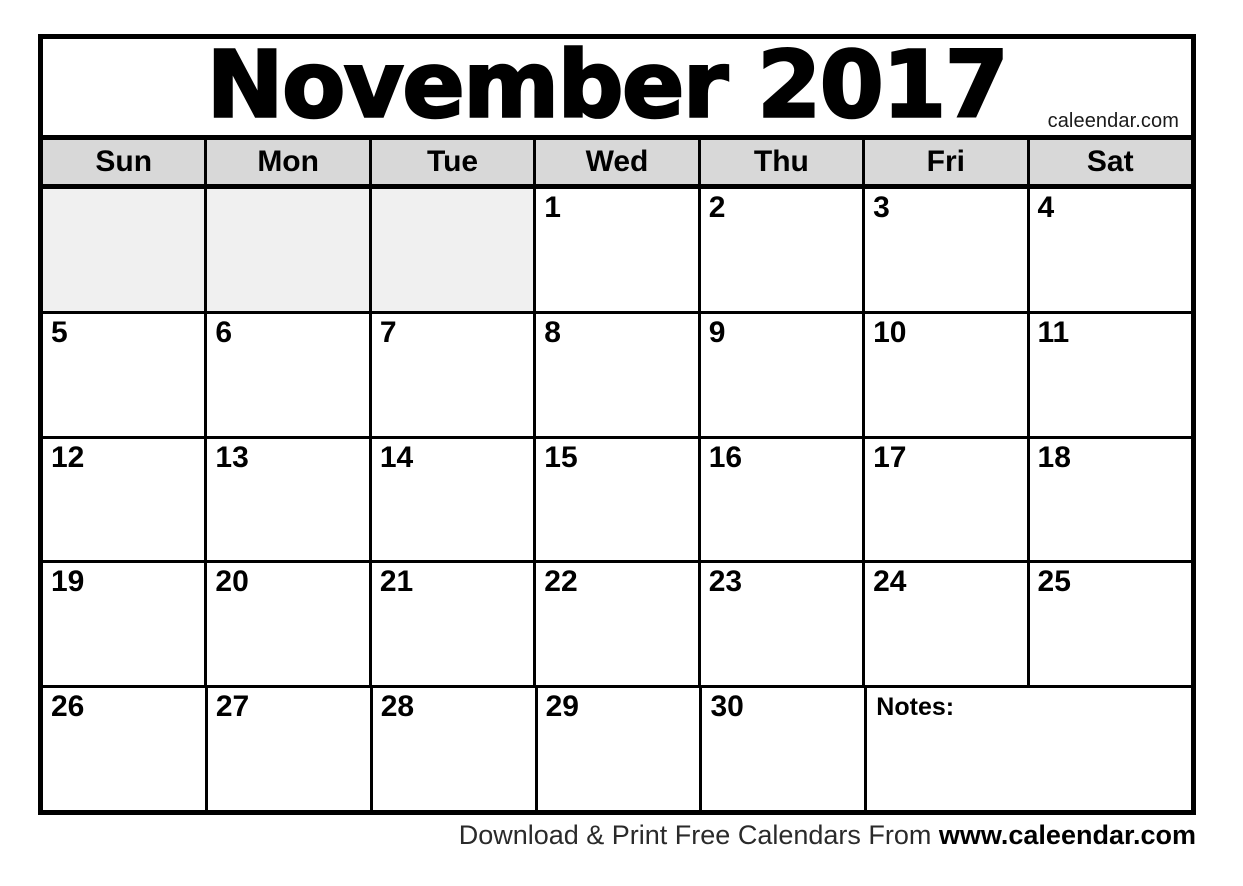 This screenshot has height=886, width=1243. I want to click on day-cell: 16, so click(783, 499).